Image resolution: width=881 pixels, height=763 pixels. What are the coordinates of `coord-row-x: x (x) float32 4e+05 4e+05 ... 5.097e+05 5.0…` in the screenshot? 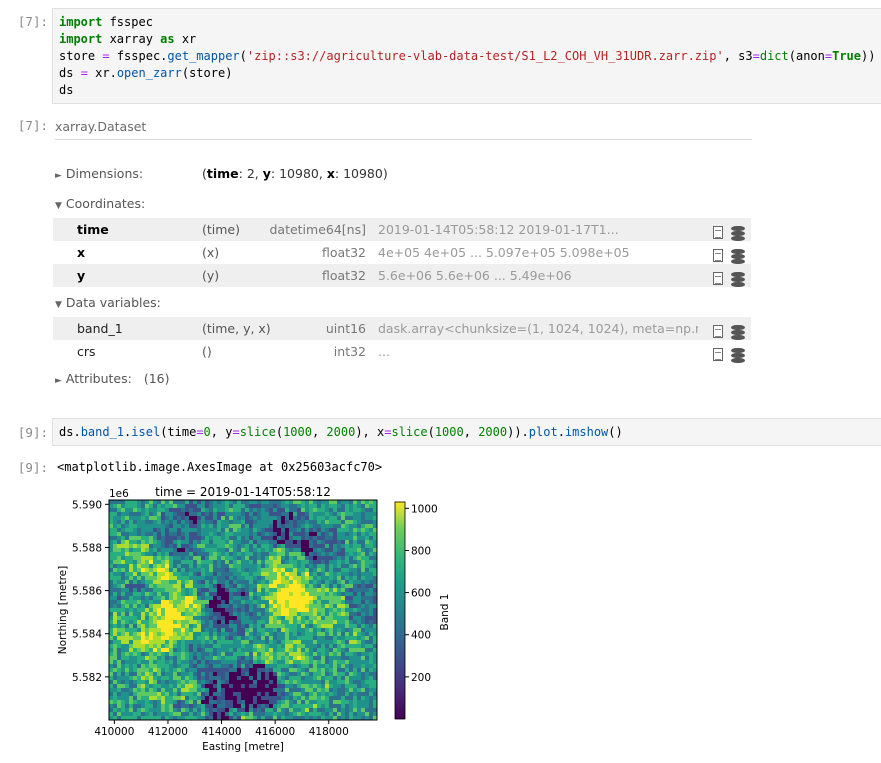 It's located at (402, 252).